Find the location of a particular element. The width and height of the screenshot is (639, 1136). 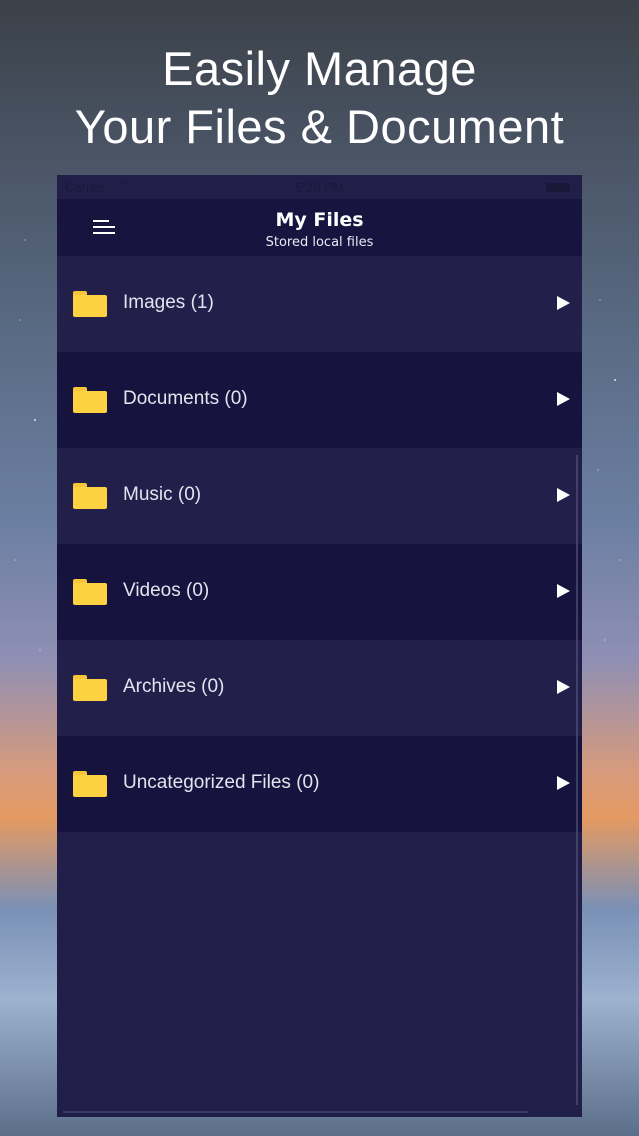

scrollbar is located at coordinates (577, 780).